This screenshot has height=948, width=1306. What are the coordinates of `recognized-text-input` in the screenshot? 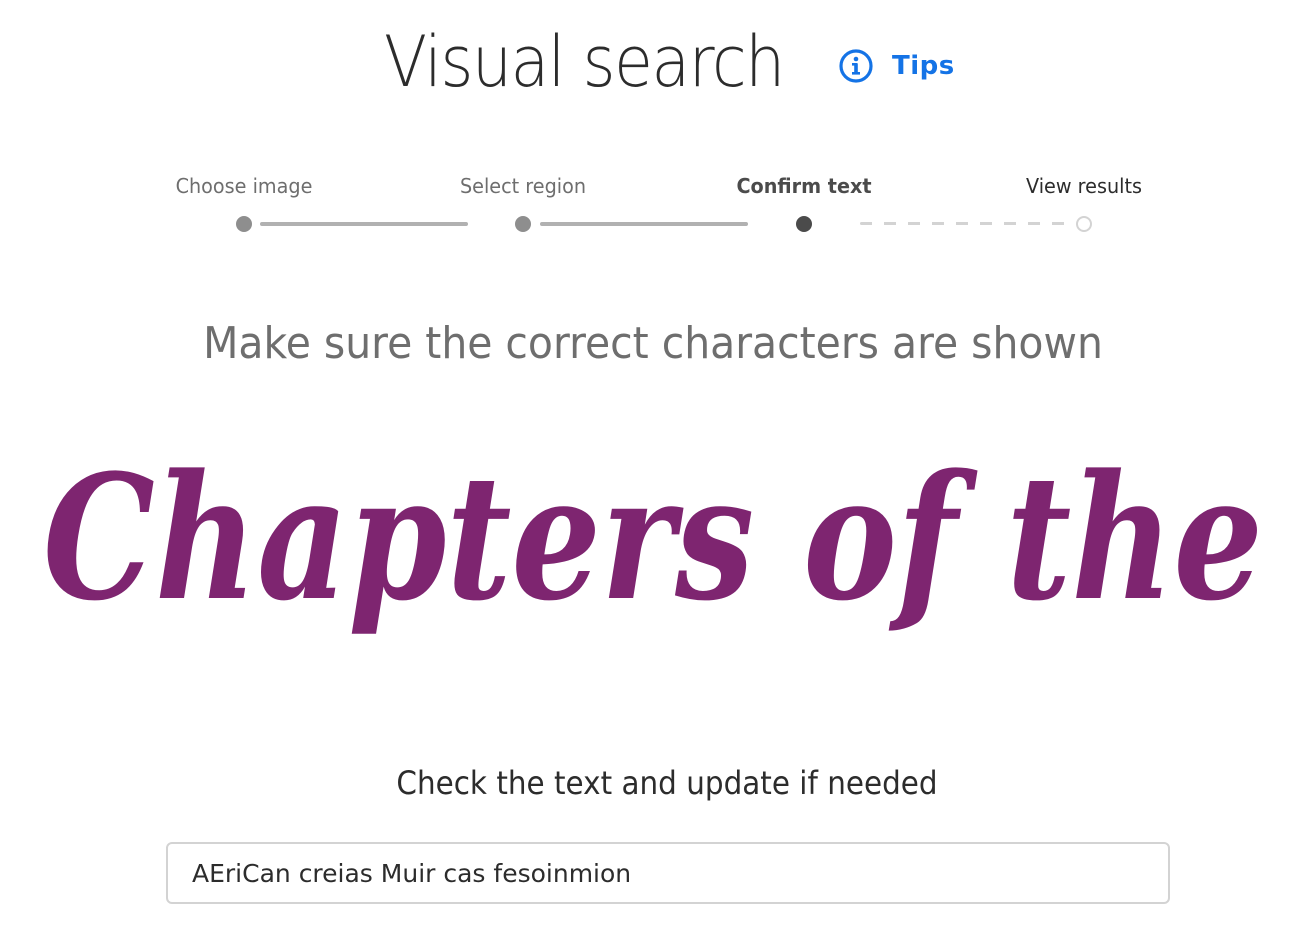 It's located at (668, 873).